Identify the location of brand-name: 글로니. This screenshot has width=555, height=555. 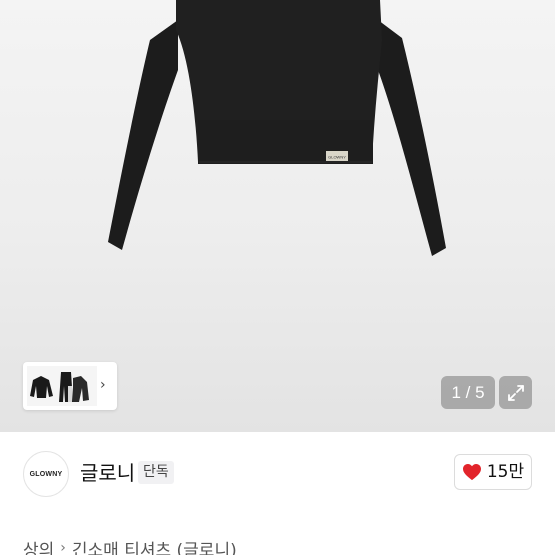
(107, 473).